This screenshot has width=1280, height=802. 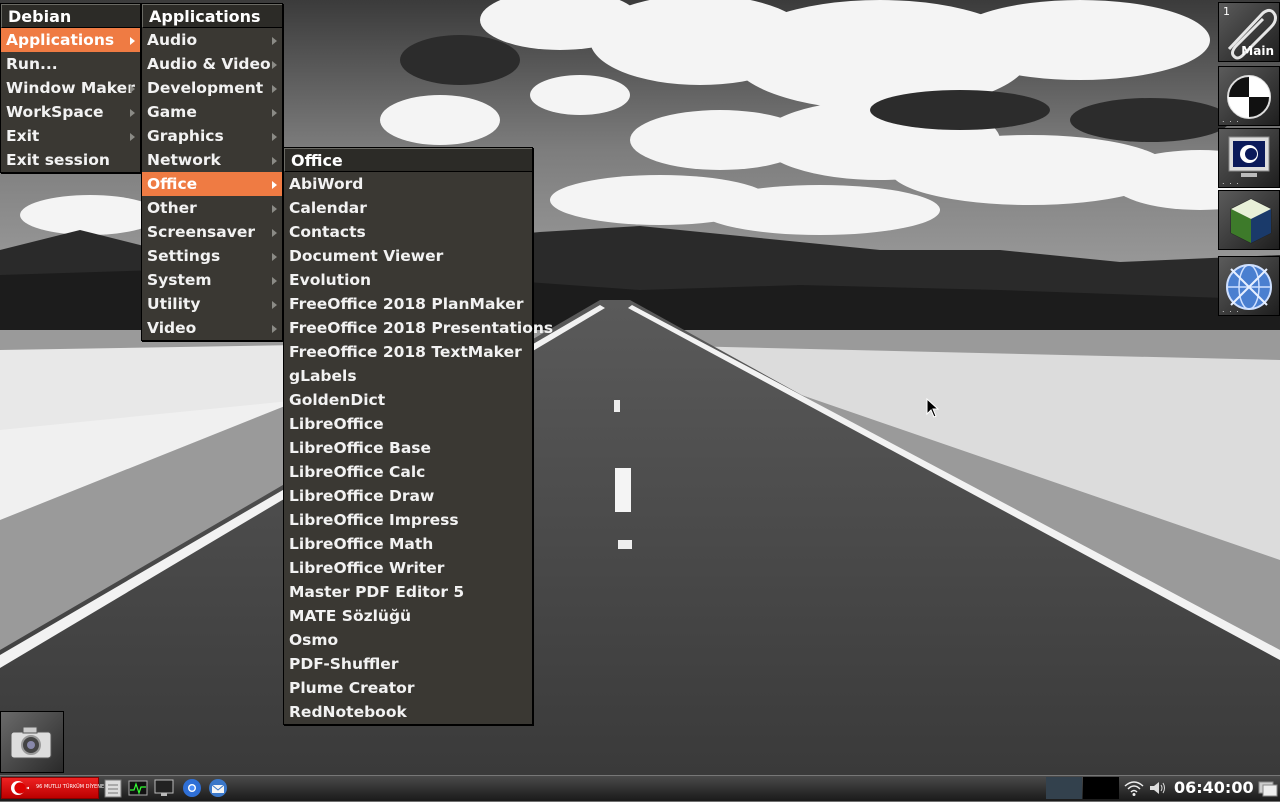 I want to click on menu-item-abiword: AbiWord, so click(x=408, y=184).